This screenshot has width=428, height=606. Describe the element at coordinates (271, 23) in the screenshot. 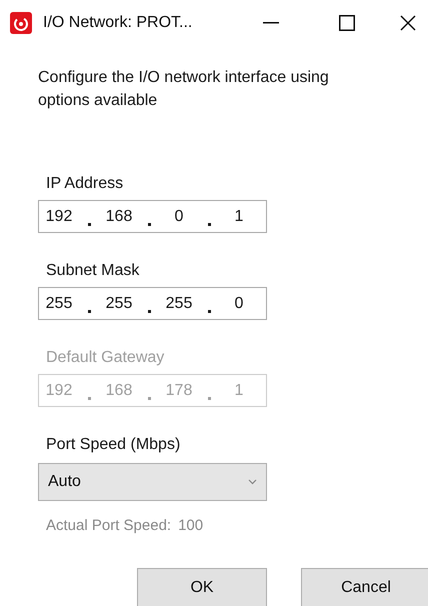

I see `minimize-icon` at that location.